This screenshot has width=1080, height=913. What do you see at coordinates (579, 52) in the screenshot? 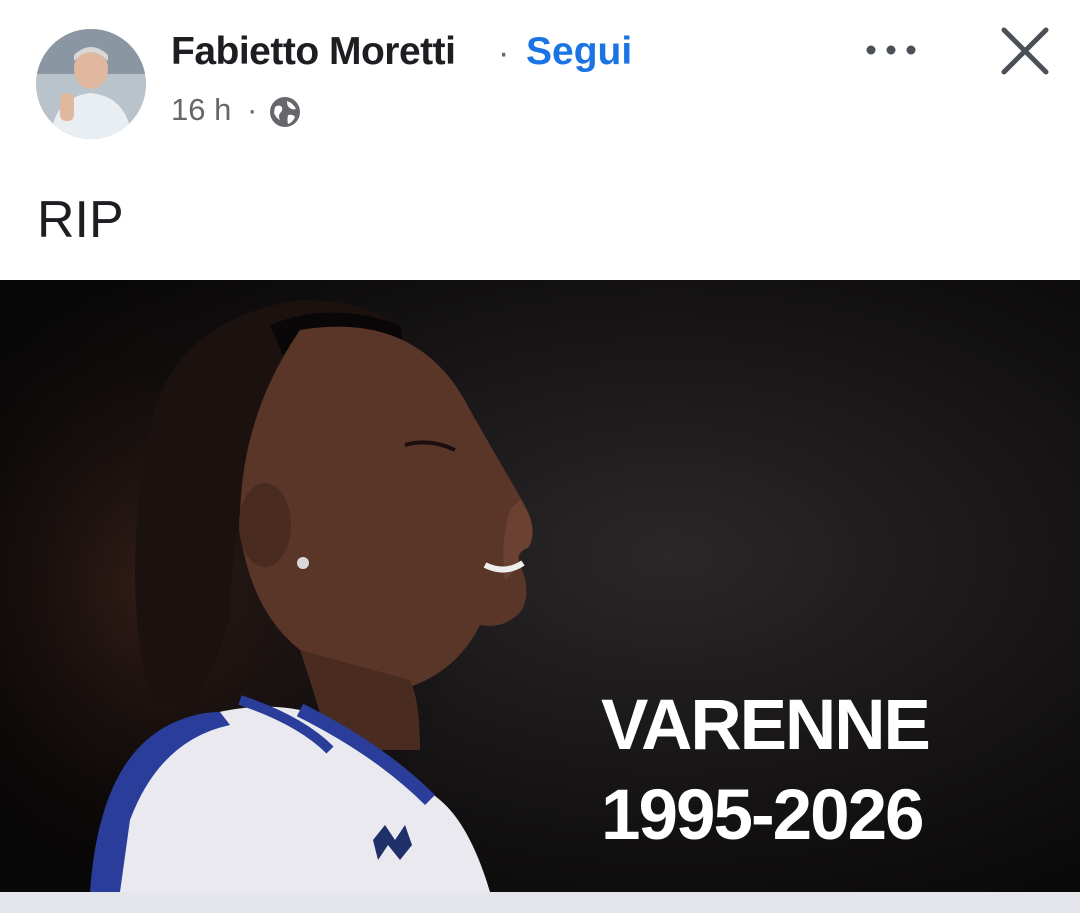
I see `follow-button: Segui` at bounding box center [579, 52].